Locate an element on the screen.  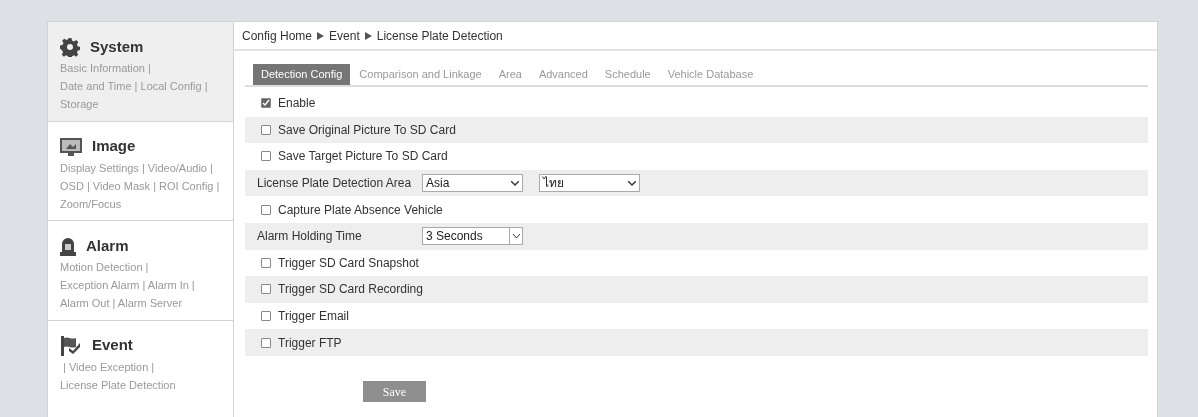
save-button: Save is located at coordinates (394, 392).